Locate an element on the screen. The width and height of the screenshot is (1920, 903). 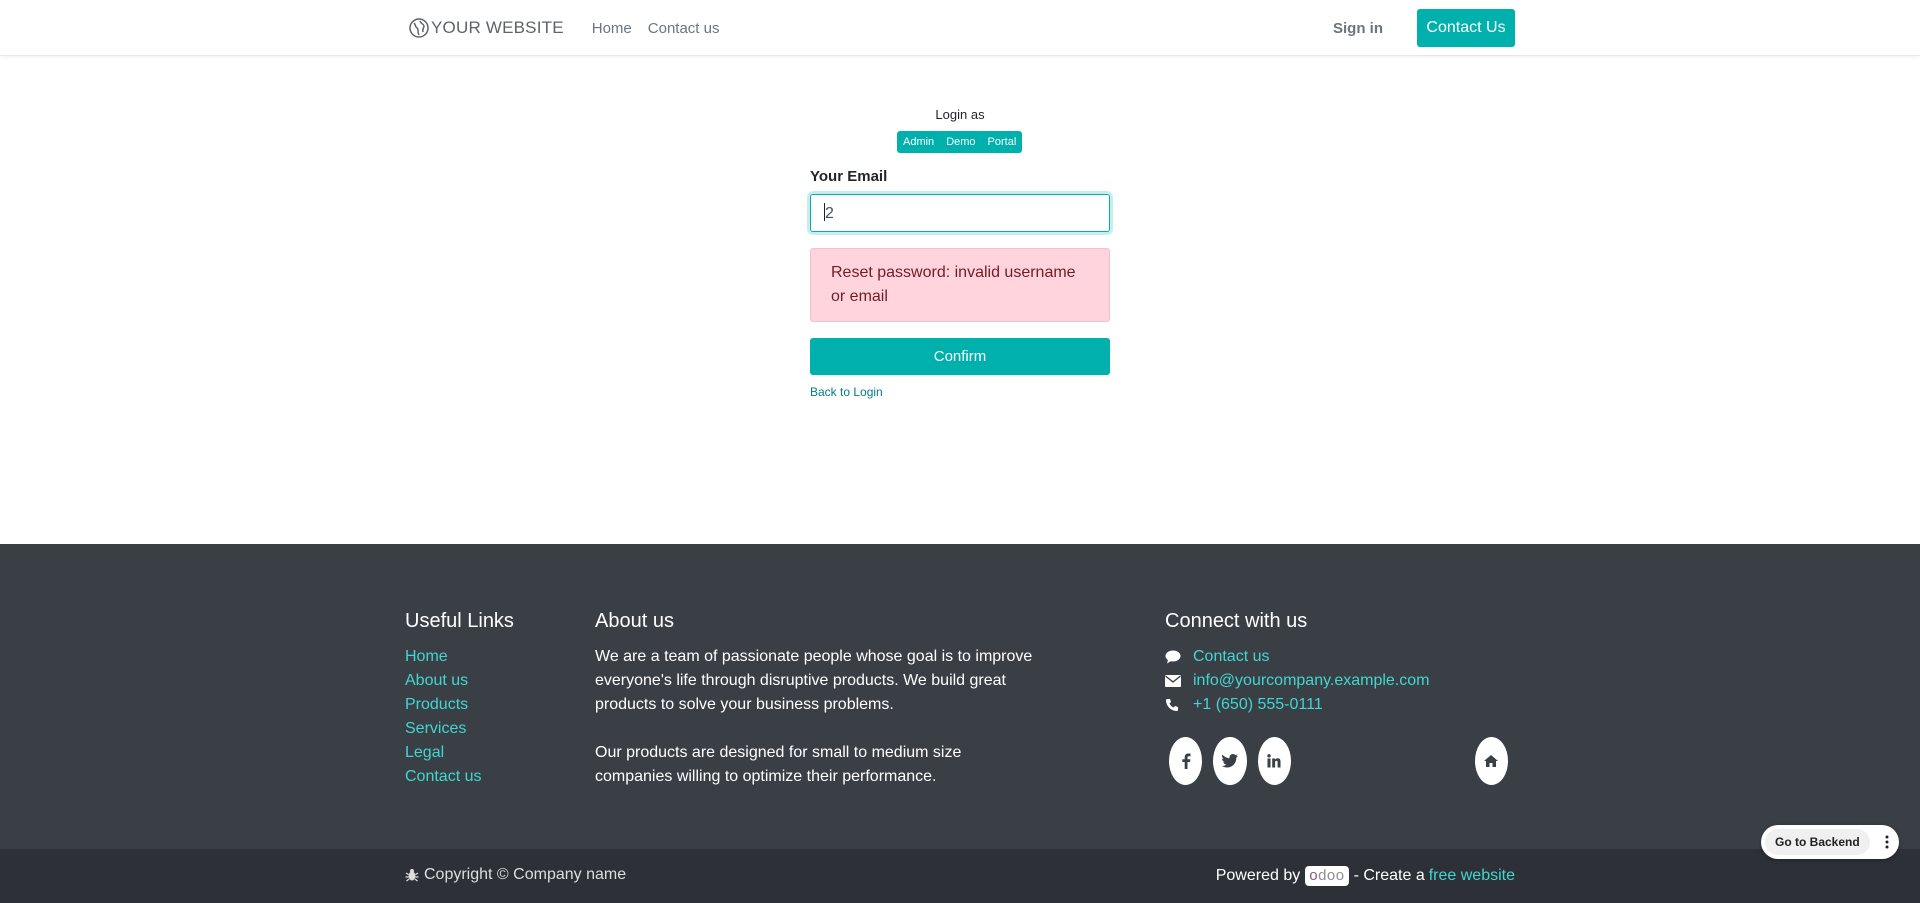
contact-us-button: Contact Us is located at coordinates (1466, 28).